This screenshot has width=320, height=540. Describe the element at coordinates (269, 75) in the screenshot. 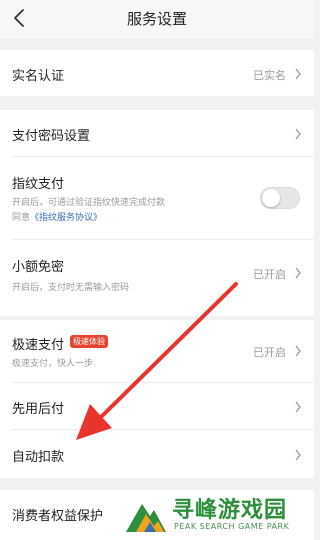

I see `status-text: 已实名` at that location.